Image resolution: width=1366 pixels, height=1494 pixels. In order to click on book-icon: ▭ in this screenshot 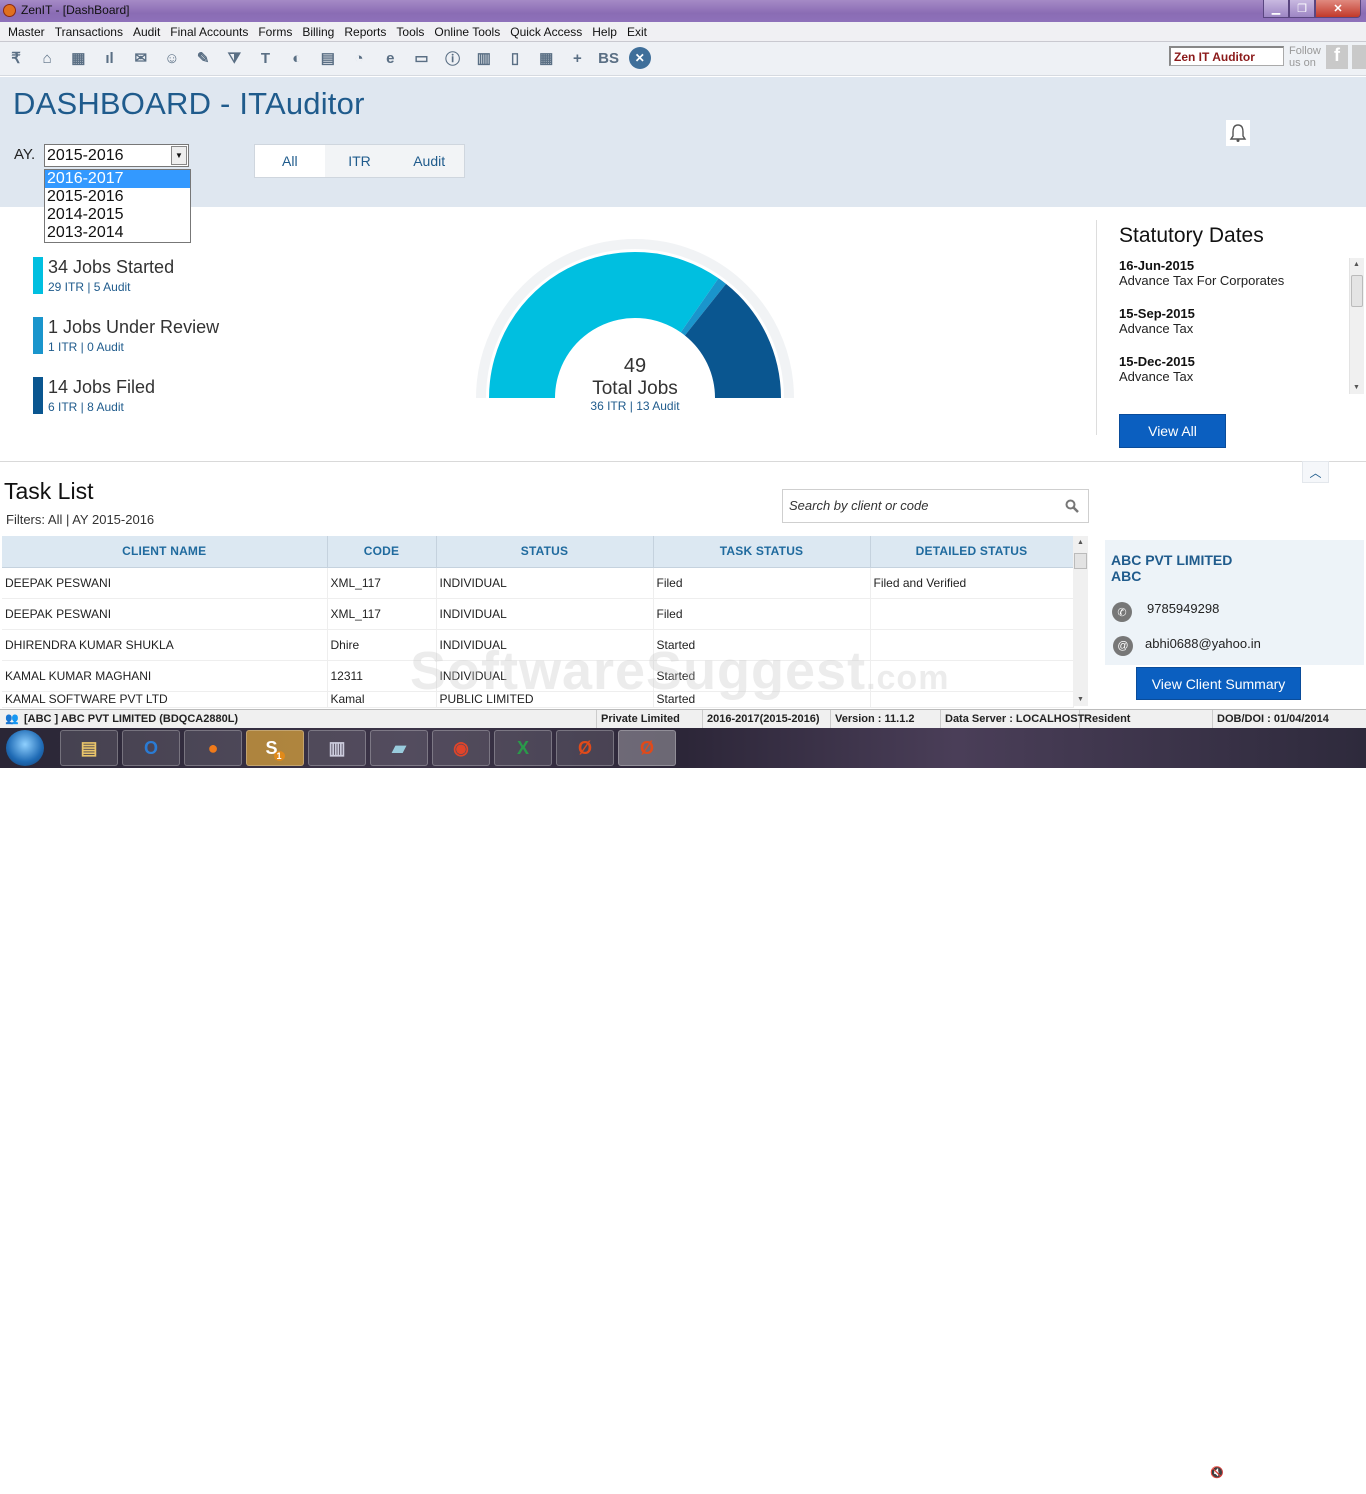, I will do `click(421, 58)`.